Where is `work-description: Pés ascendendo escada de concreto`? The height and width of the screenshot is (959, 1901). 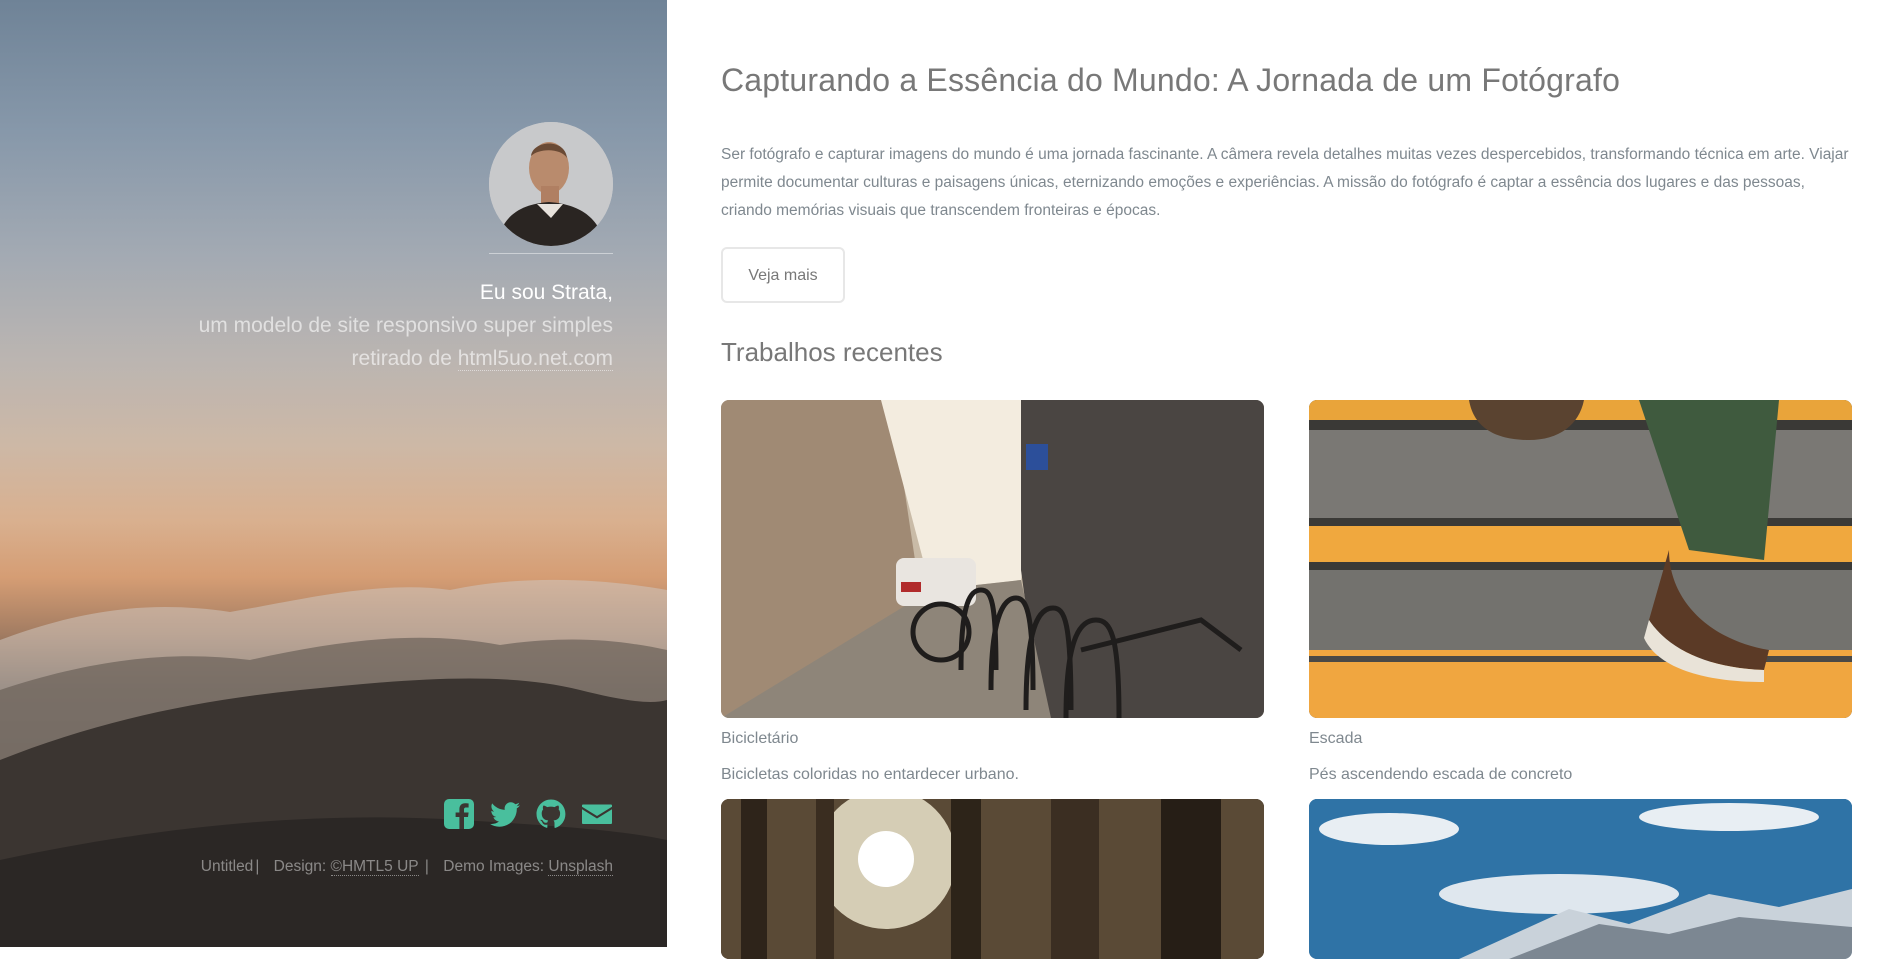
work-description: Pés ascendendo escada de concreto is located at coordinates (1441, 774).